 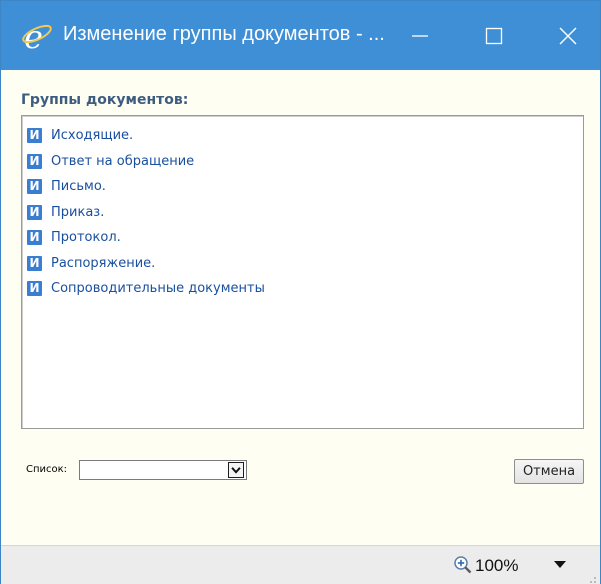 I want to click on triangle-down-icon, so click(x=560, y=565).